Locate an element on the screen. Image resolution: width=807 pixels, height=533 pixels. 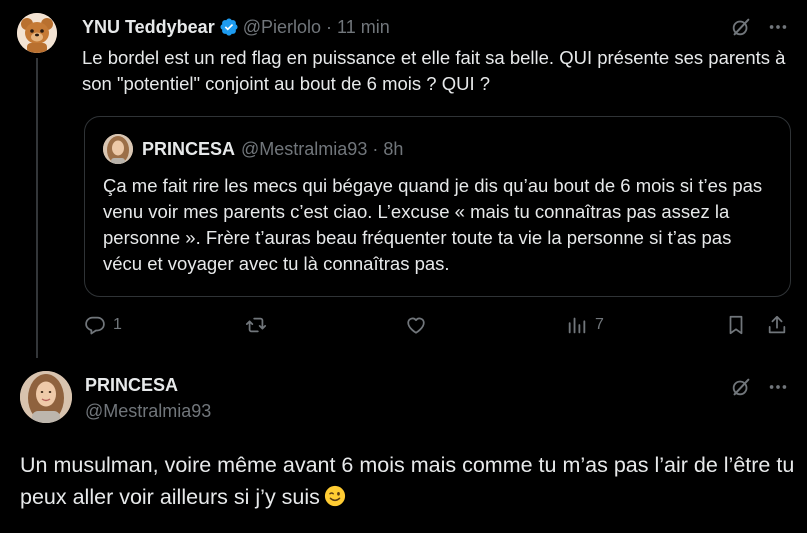
bookmark-icon is located at coordinates (736, 325).